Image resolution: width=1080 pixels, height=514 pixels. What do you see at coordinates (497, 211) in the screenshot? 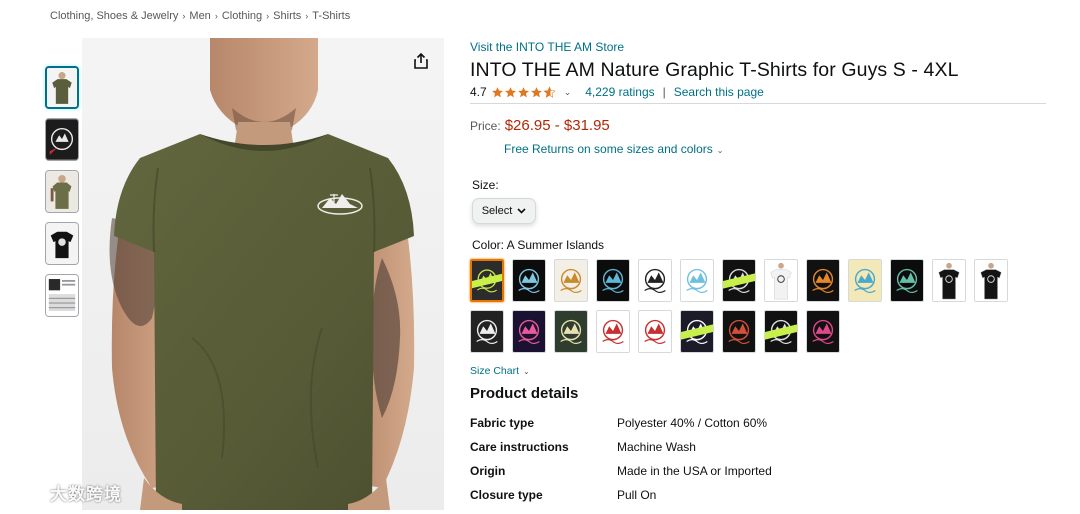
I see `size-select-value: Select` at bounding box center [497, 211].